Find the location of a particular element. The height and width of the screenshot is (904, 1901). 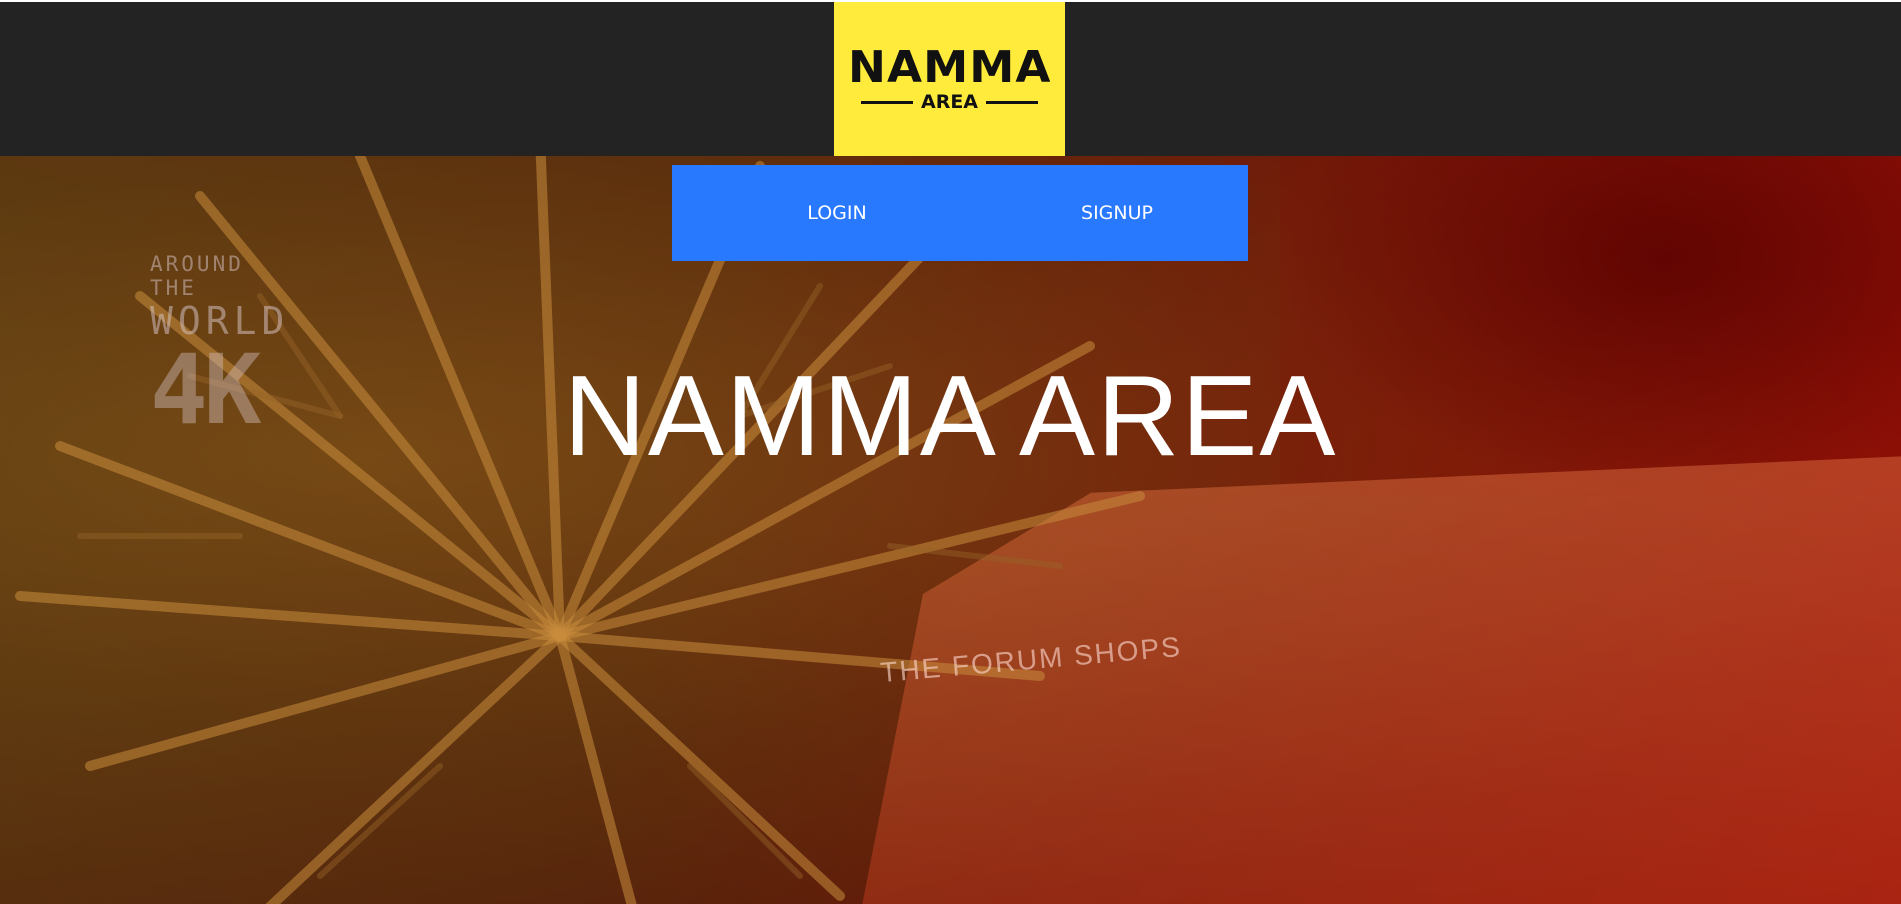

site-logo: NAMMA AREA is located at coordinates (949, 79).